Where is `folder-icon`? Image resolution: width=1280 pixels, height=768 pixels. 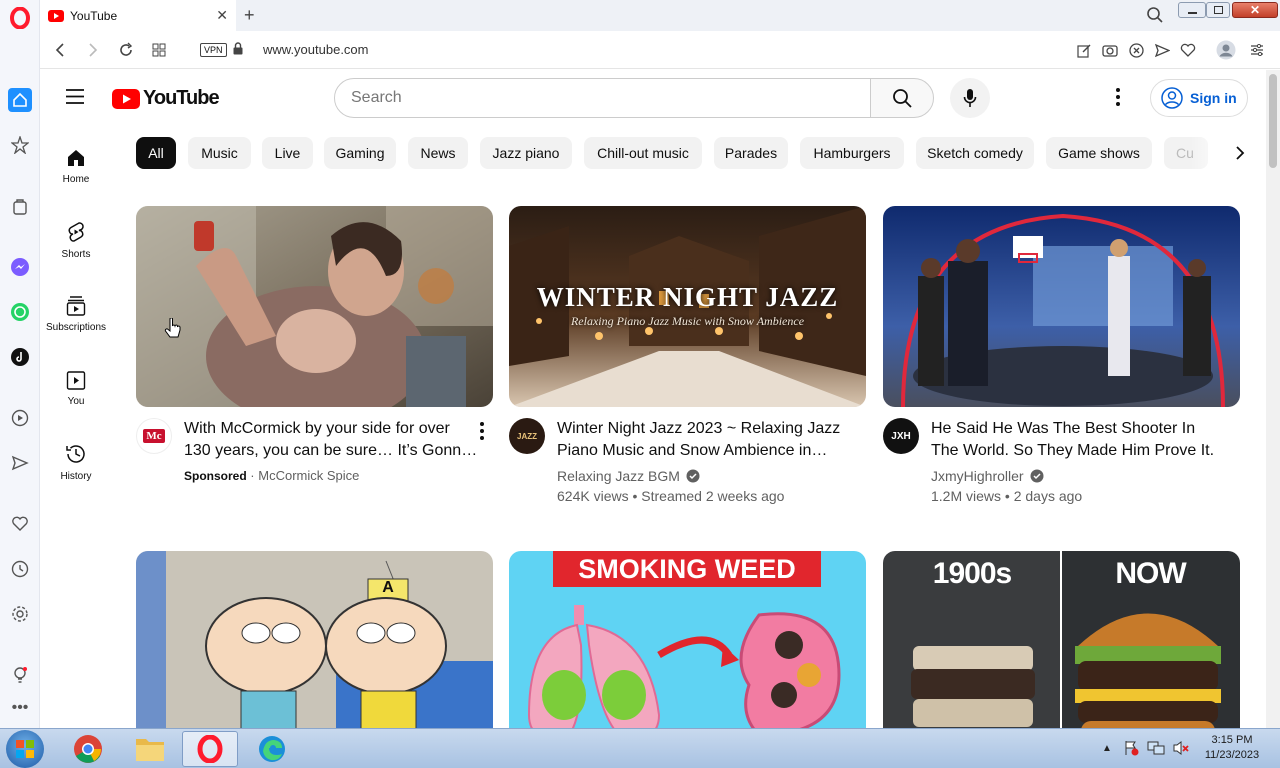
folder-icon is located at coordinates (150, 750).